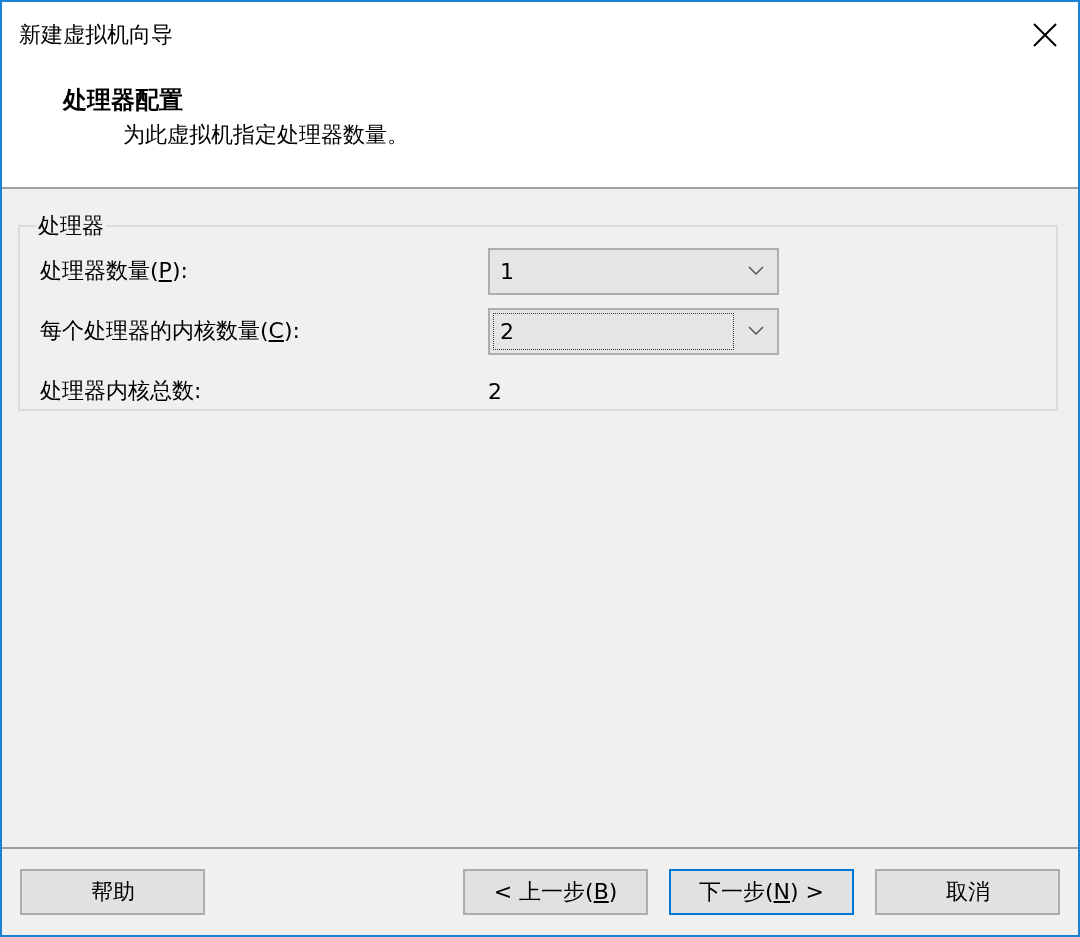 The width and height of the screenshot is (1080, 937). What do you see at coordinates (71, 226) in the screenshot?
I see `group-title: 处理器` at bounding box center [71, 226].